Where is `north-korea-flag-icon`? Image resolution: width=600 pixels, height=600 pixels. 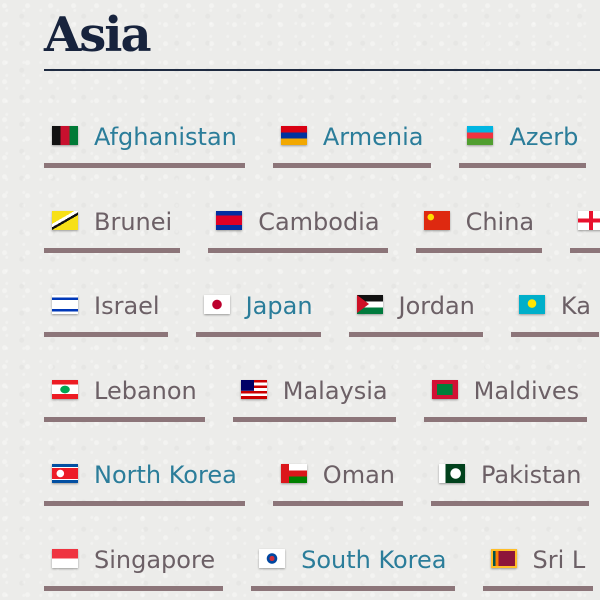
north-korea-flag-icon is located at coordinates (65, 473).